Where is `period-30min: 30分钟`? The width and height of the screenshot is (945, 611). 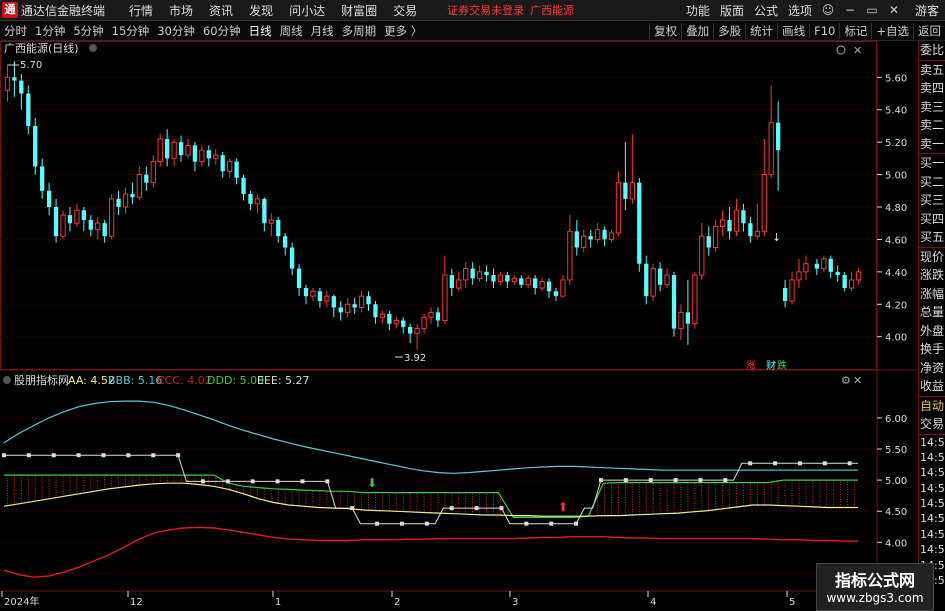 period-30min: 30分钟 is located at coordinates (176, 31).